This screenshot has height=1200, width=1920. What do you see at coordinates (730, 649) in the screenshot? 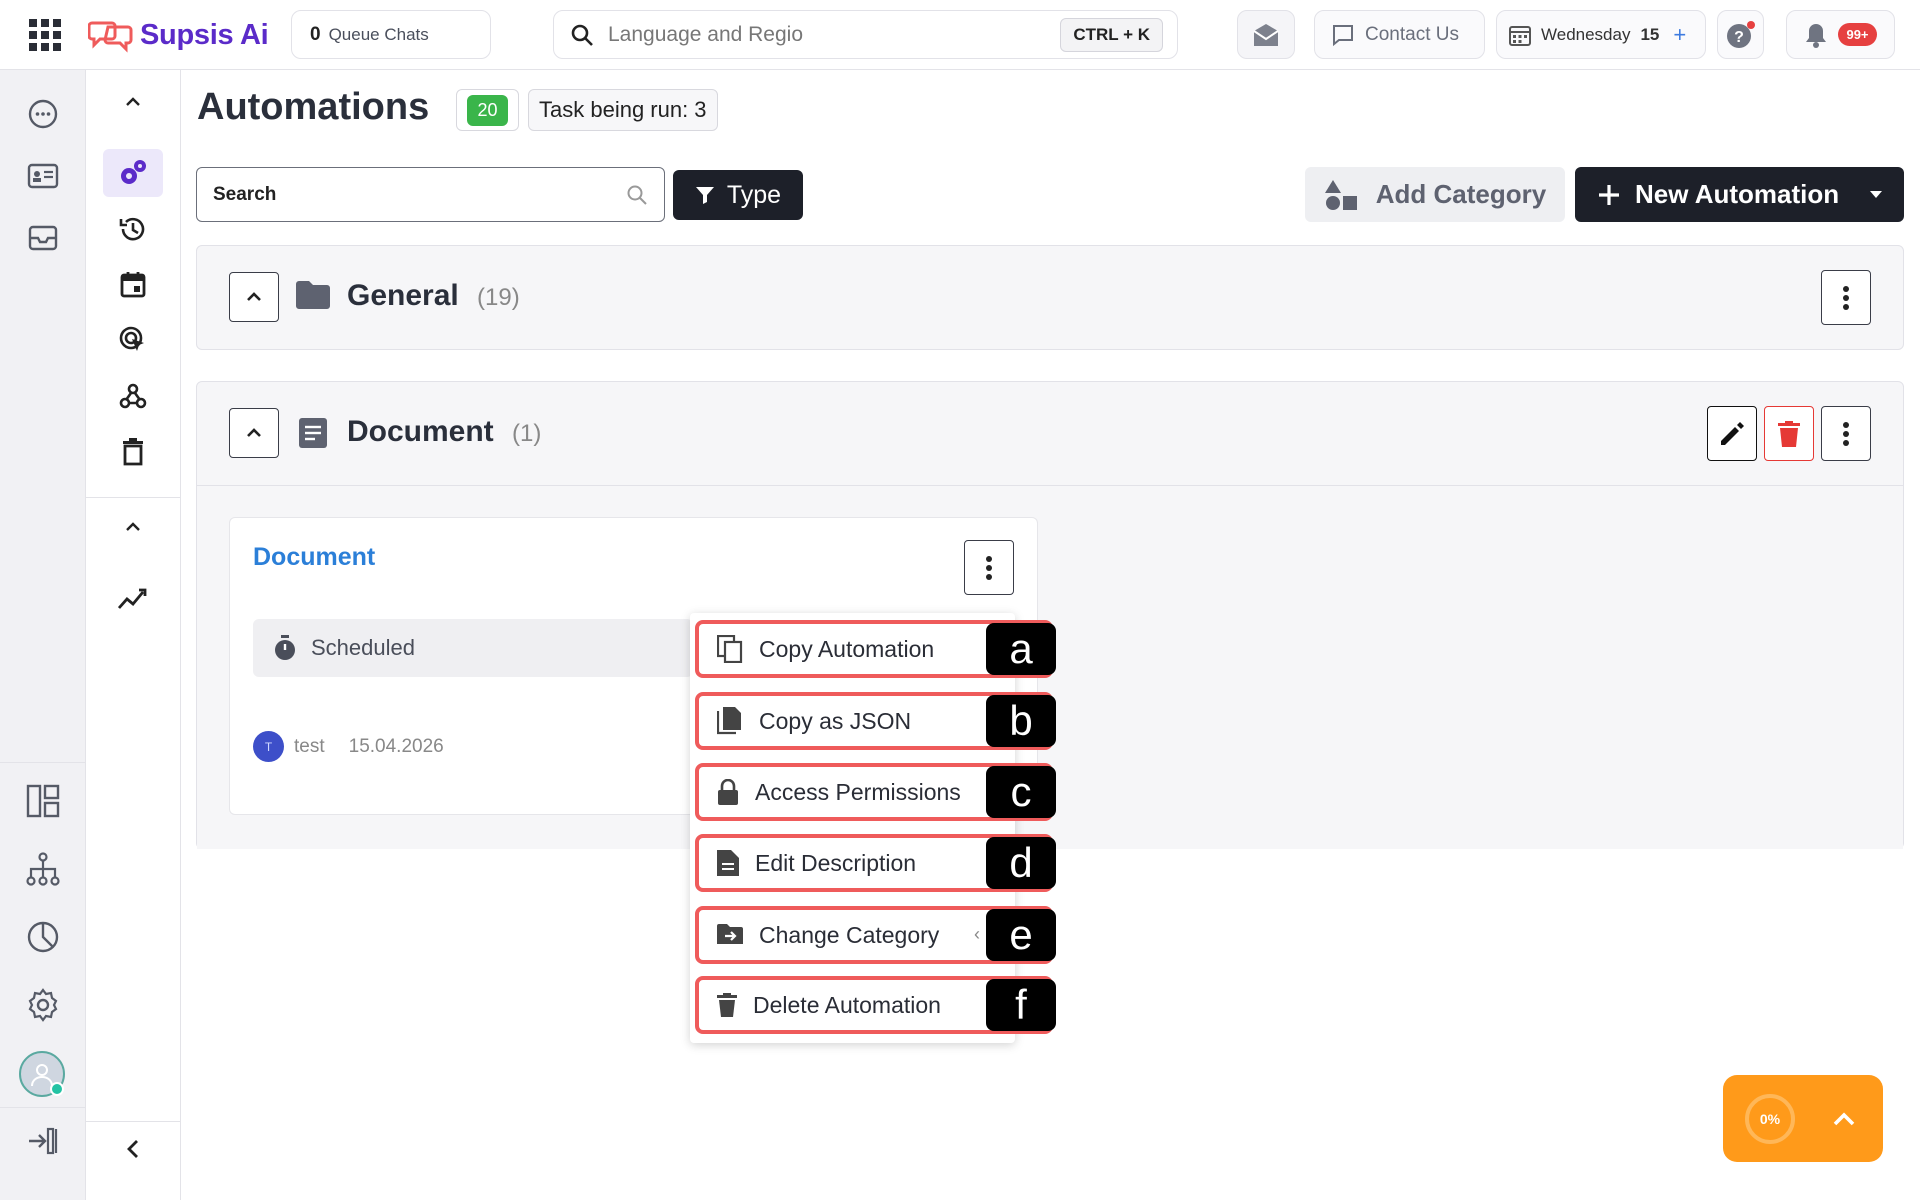
I see `copy-icon` at bounding box center [730, 649].